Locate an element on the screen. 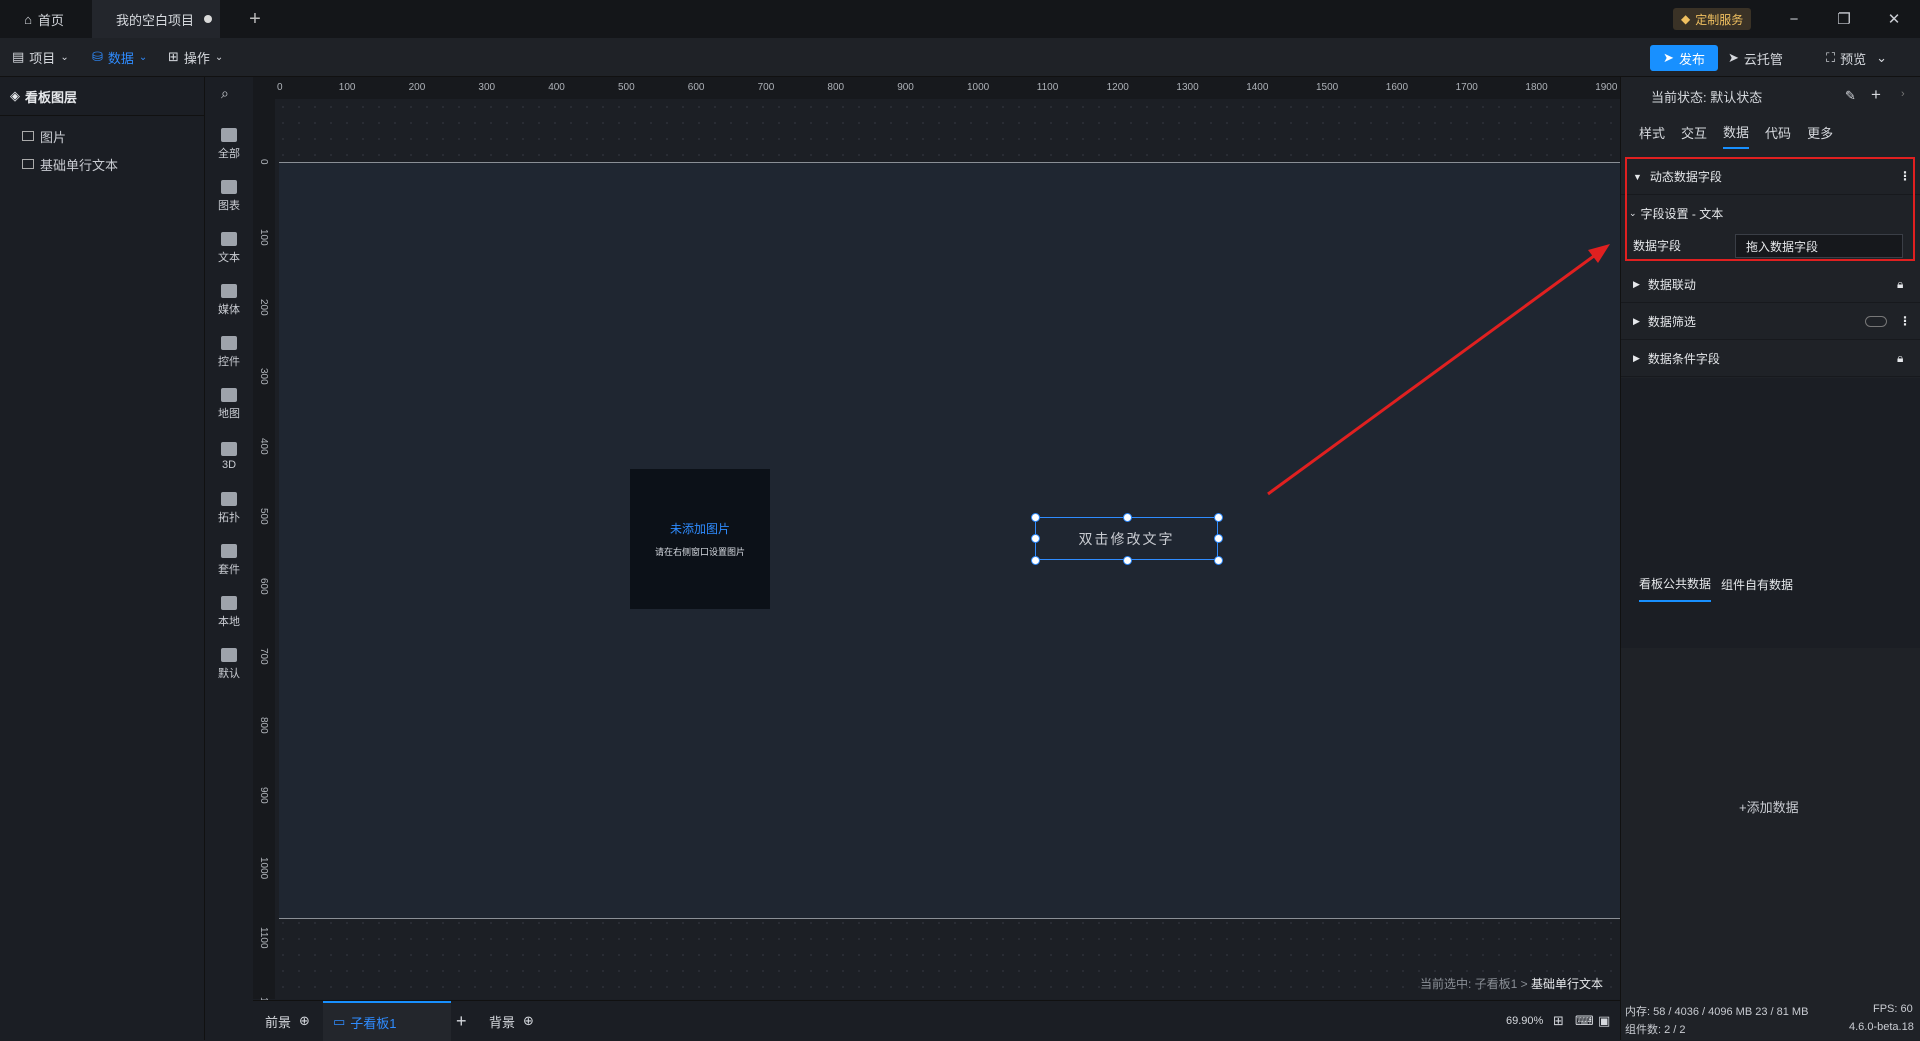  menu-project: ▤ 项目 ⌄ is located at coordinates (40, 57).